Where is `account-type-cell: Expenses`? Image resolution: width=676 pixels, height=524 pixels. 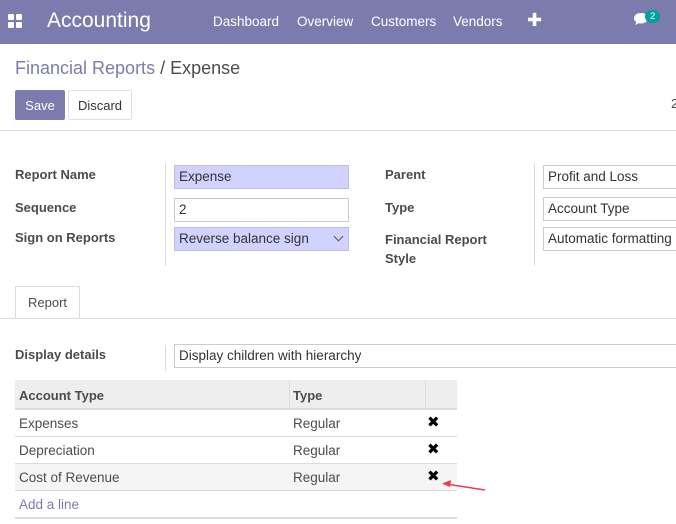
account-type-cell: Expenses is located at coordinates (49, 423).